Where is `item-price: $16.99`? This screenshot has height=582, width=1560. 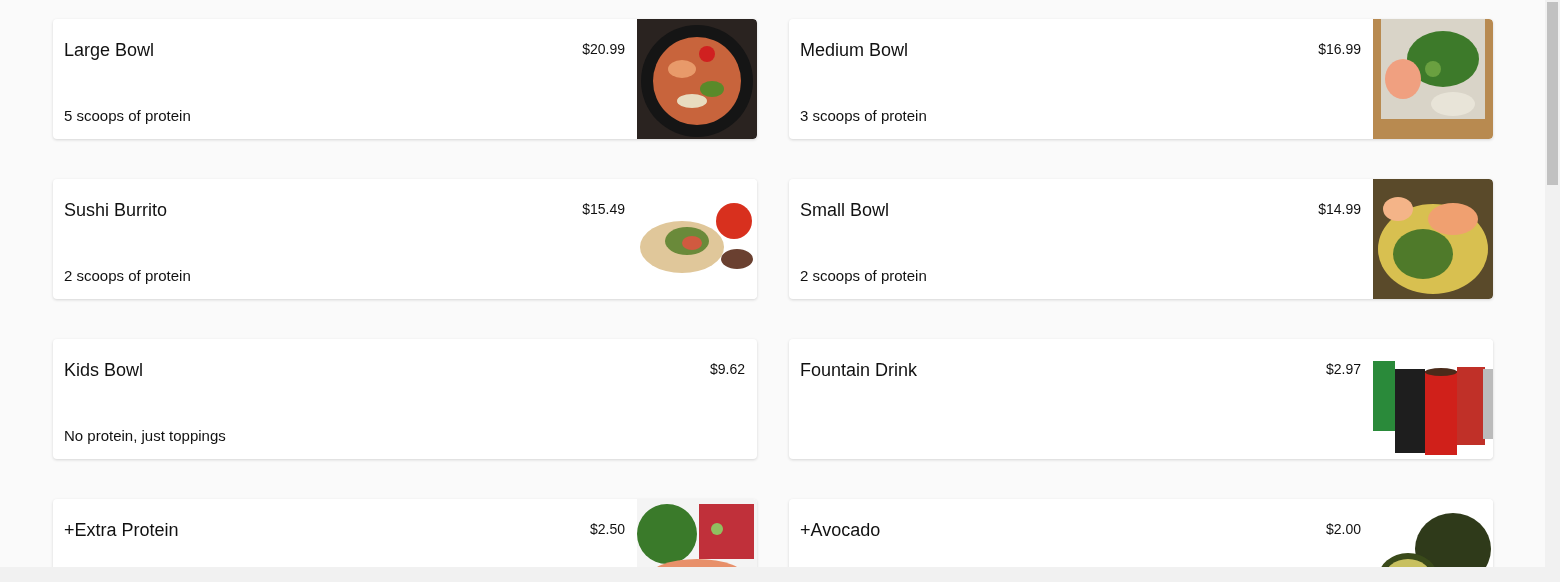 item-price: $16.99 is located at coordinates (1339, 49).